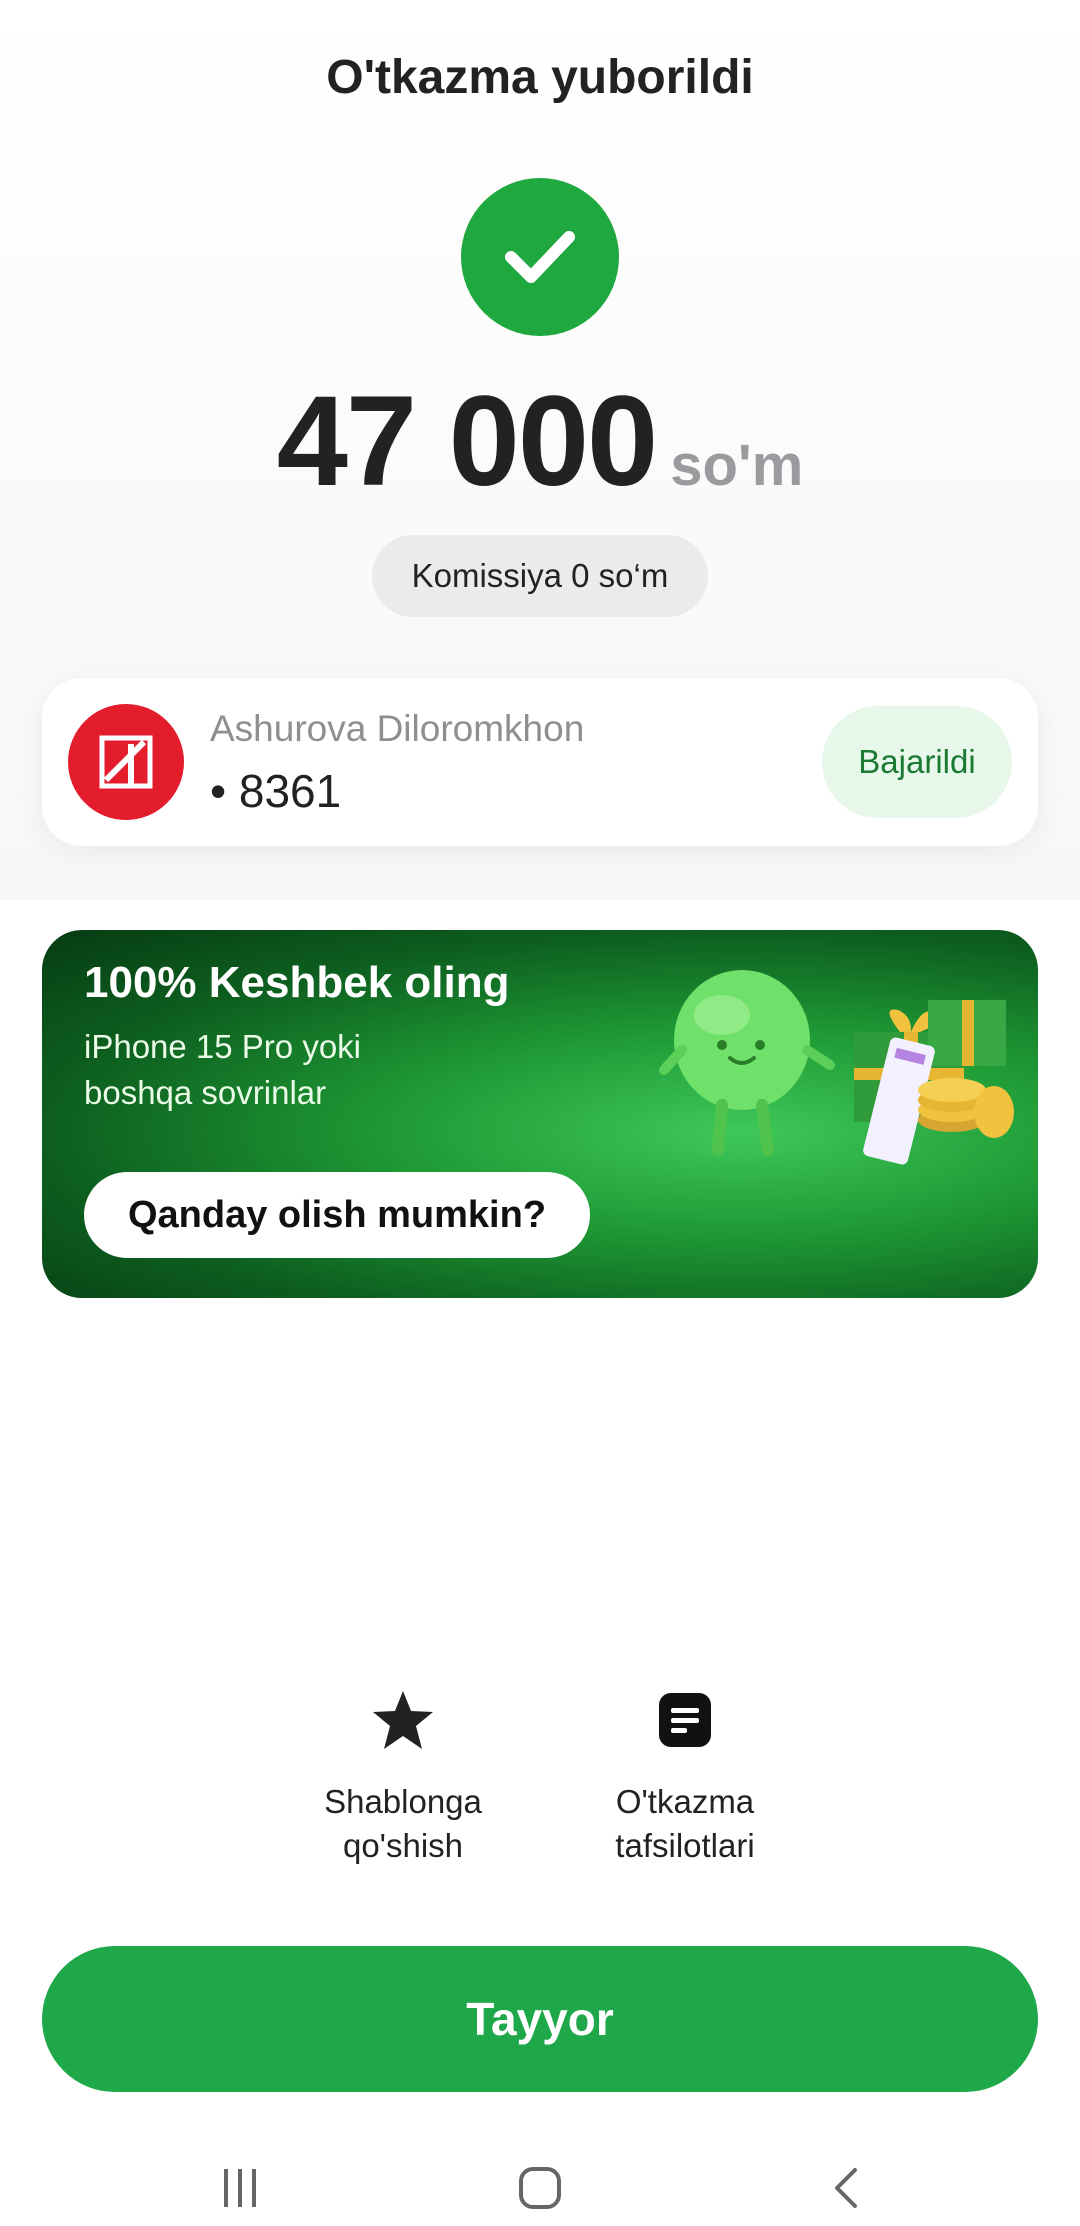 This screenshot has height=2226, width=1080. What do you see at coordinates (276, 791) in the screenshot?
I see `recipient-card-number: • 8361` at bounding box center [276, 791].